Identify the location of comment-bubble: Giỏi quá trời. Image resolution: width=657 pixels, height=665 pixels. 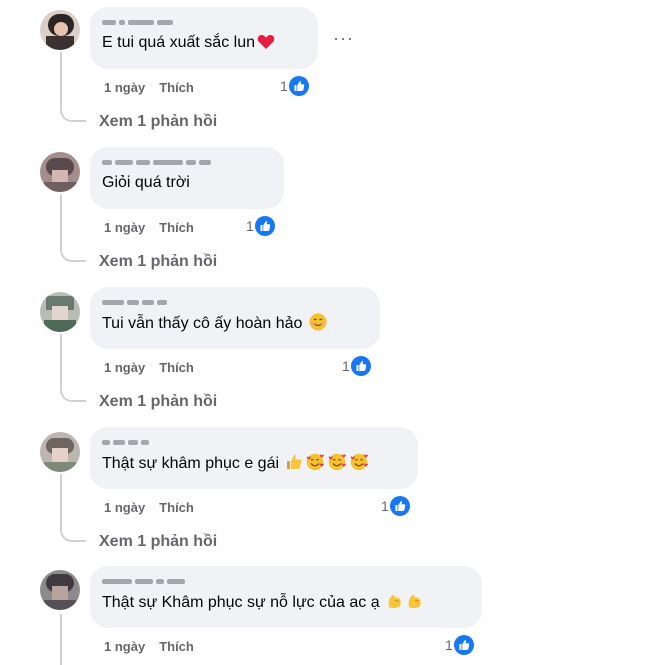
(187, 178).